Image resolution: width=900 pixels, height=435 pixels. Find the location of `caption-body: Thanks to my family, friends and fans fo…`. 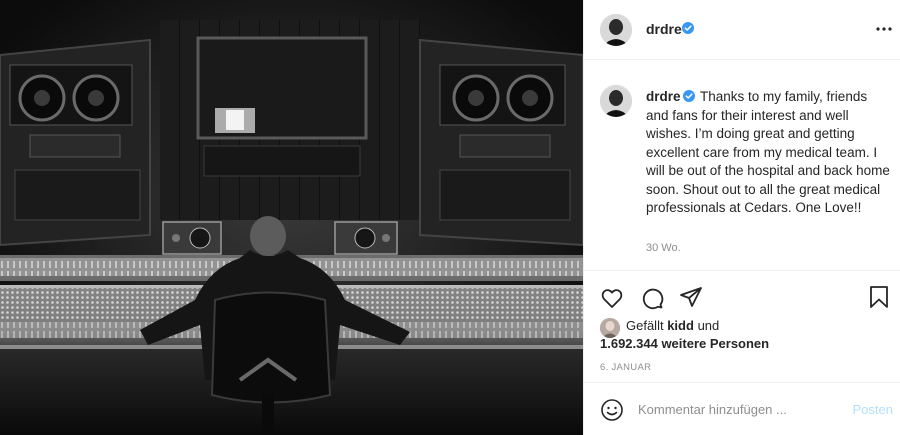

caption-body: Thanks to my family, friends and fans fo… is located at coordinates (768, 152).